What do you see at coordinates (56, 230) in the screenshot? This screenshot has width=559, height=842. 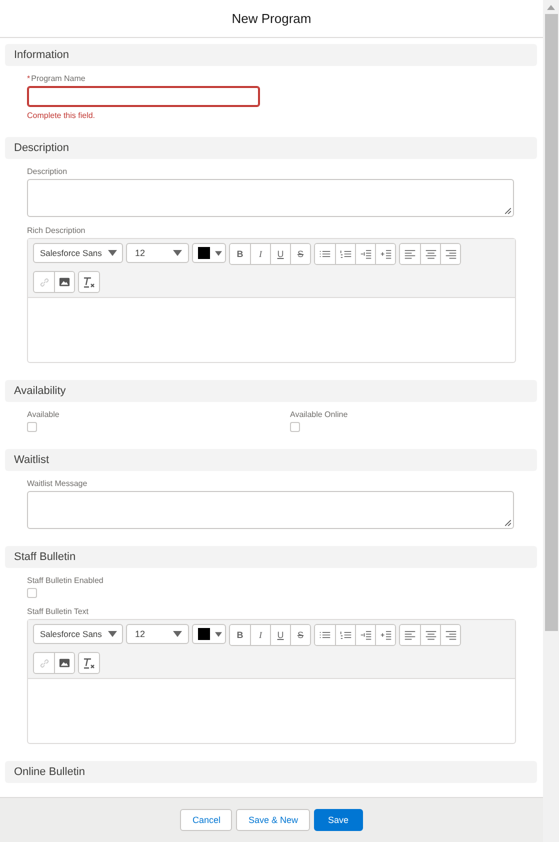 I see `field-label: Rich Description` at bounding box center [56, 230].